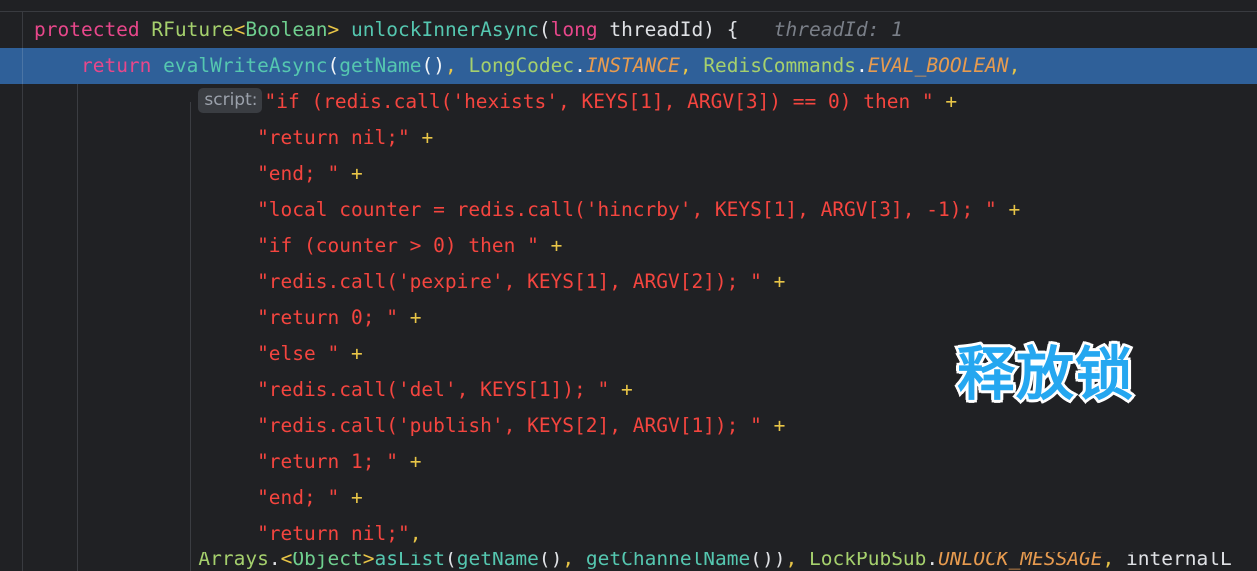  What do you see at coordinates (298, 497) in the screenshot?
I see `code-token: "end; "` at bounding box center [298, 497].